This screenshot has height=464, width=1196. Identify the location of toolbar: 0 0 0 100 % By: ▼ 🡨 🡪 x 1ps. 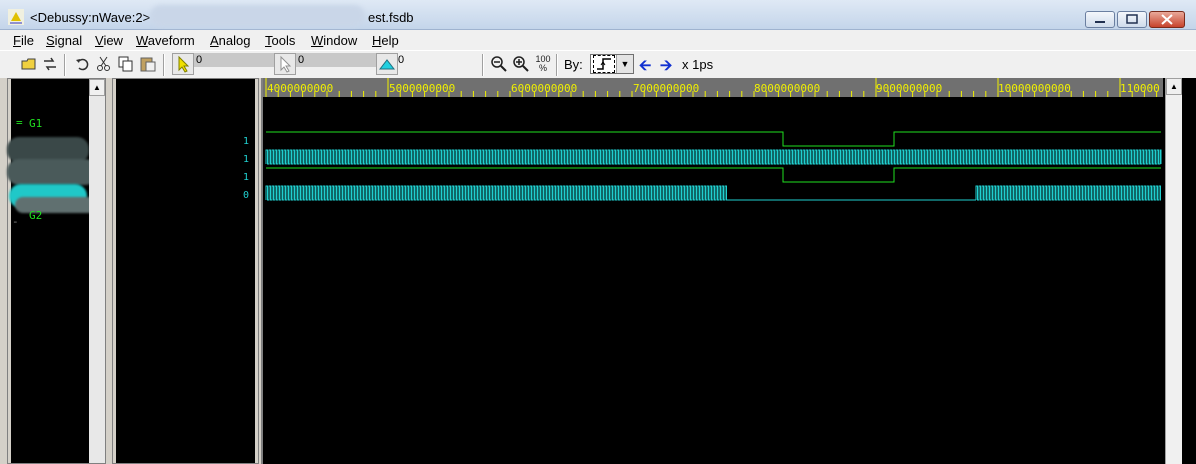
(598, 64).